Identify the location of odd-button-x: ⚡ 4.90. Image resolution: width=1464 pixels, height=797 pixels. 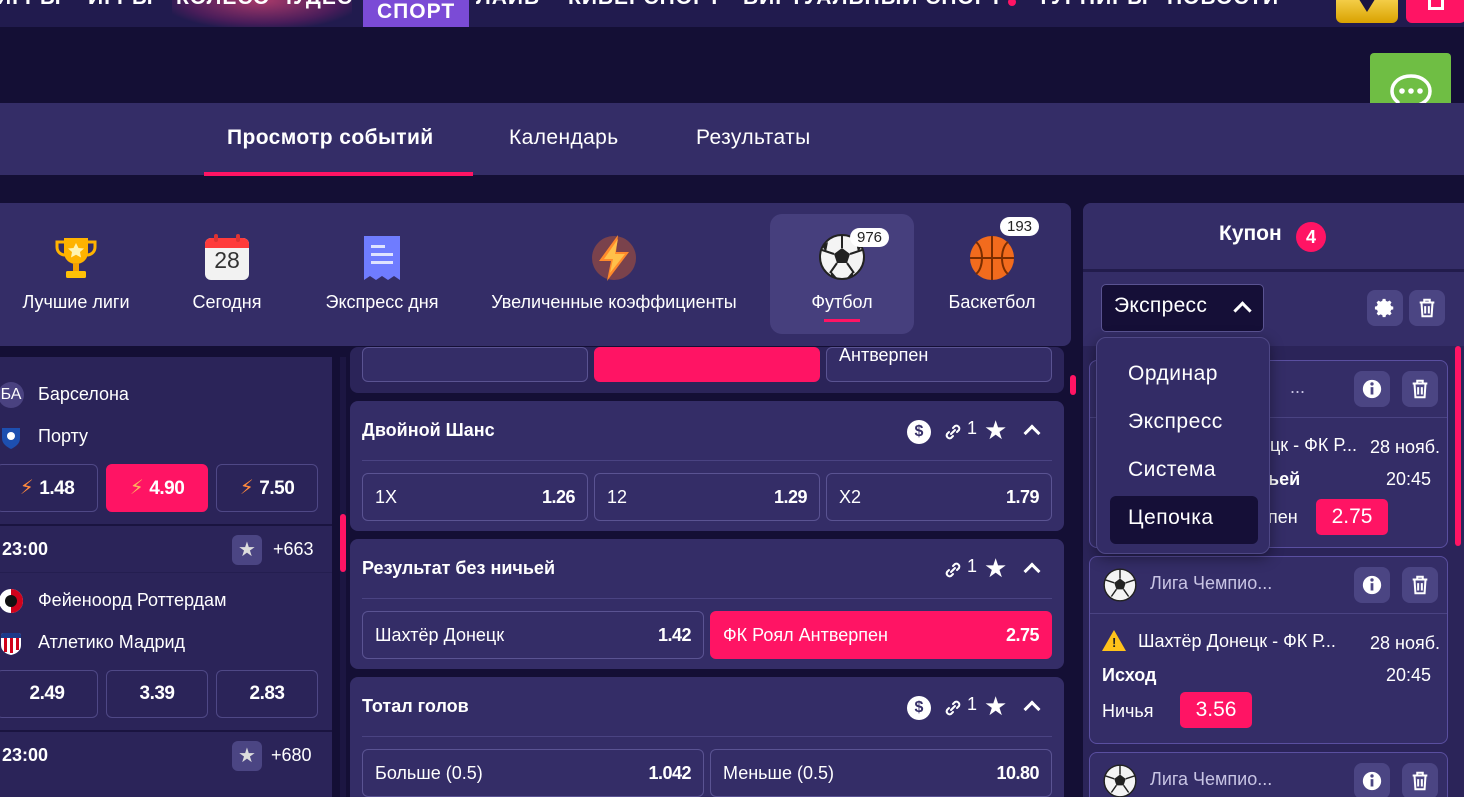
(157, 488).